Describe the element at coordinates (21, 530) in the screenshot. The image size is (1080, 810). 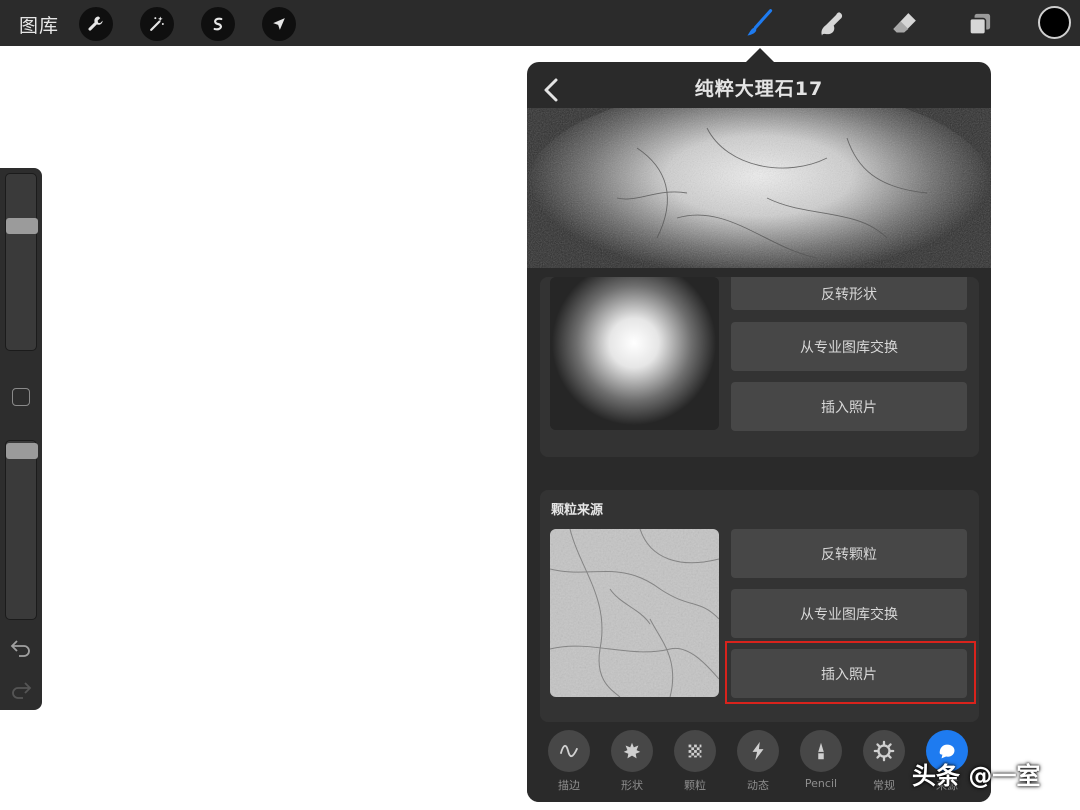
I see `opacity-slider` at that location.